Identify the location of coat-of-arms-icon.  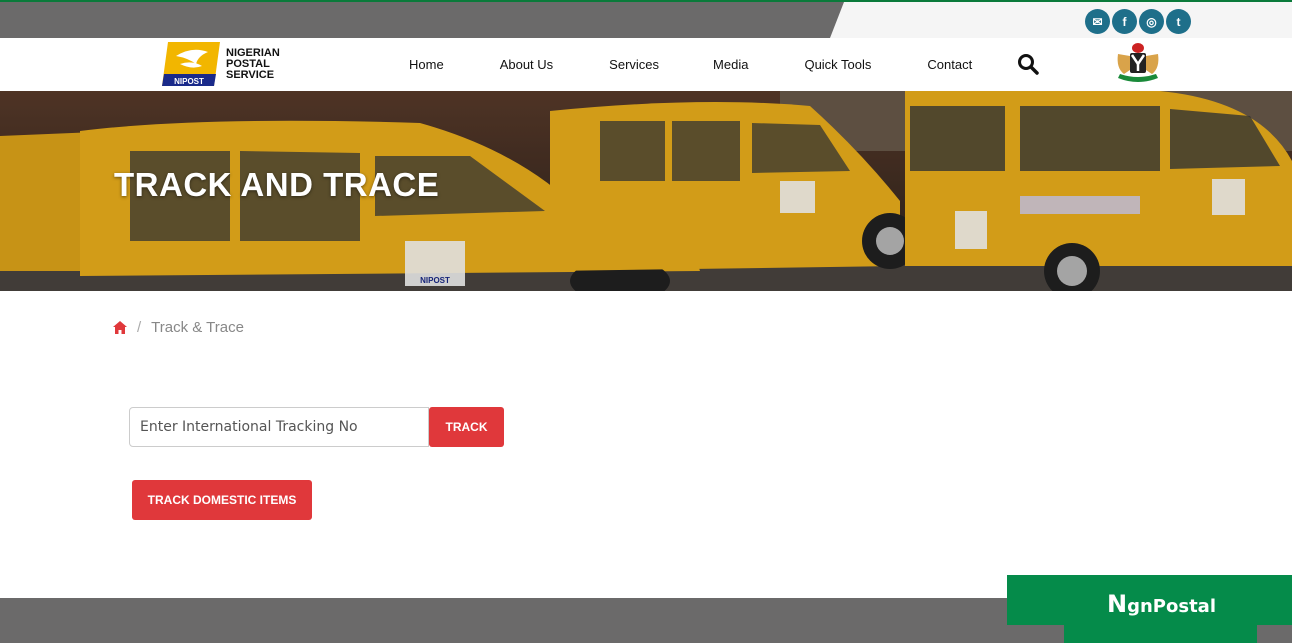
(1138, 62).